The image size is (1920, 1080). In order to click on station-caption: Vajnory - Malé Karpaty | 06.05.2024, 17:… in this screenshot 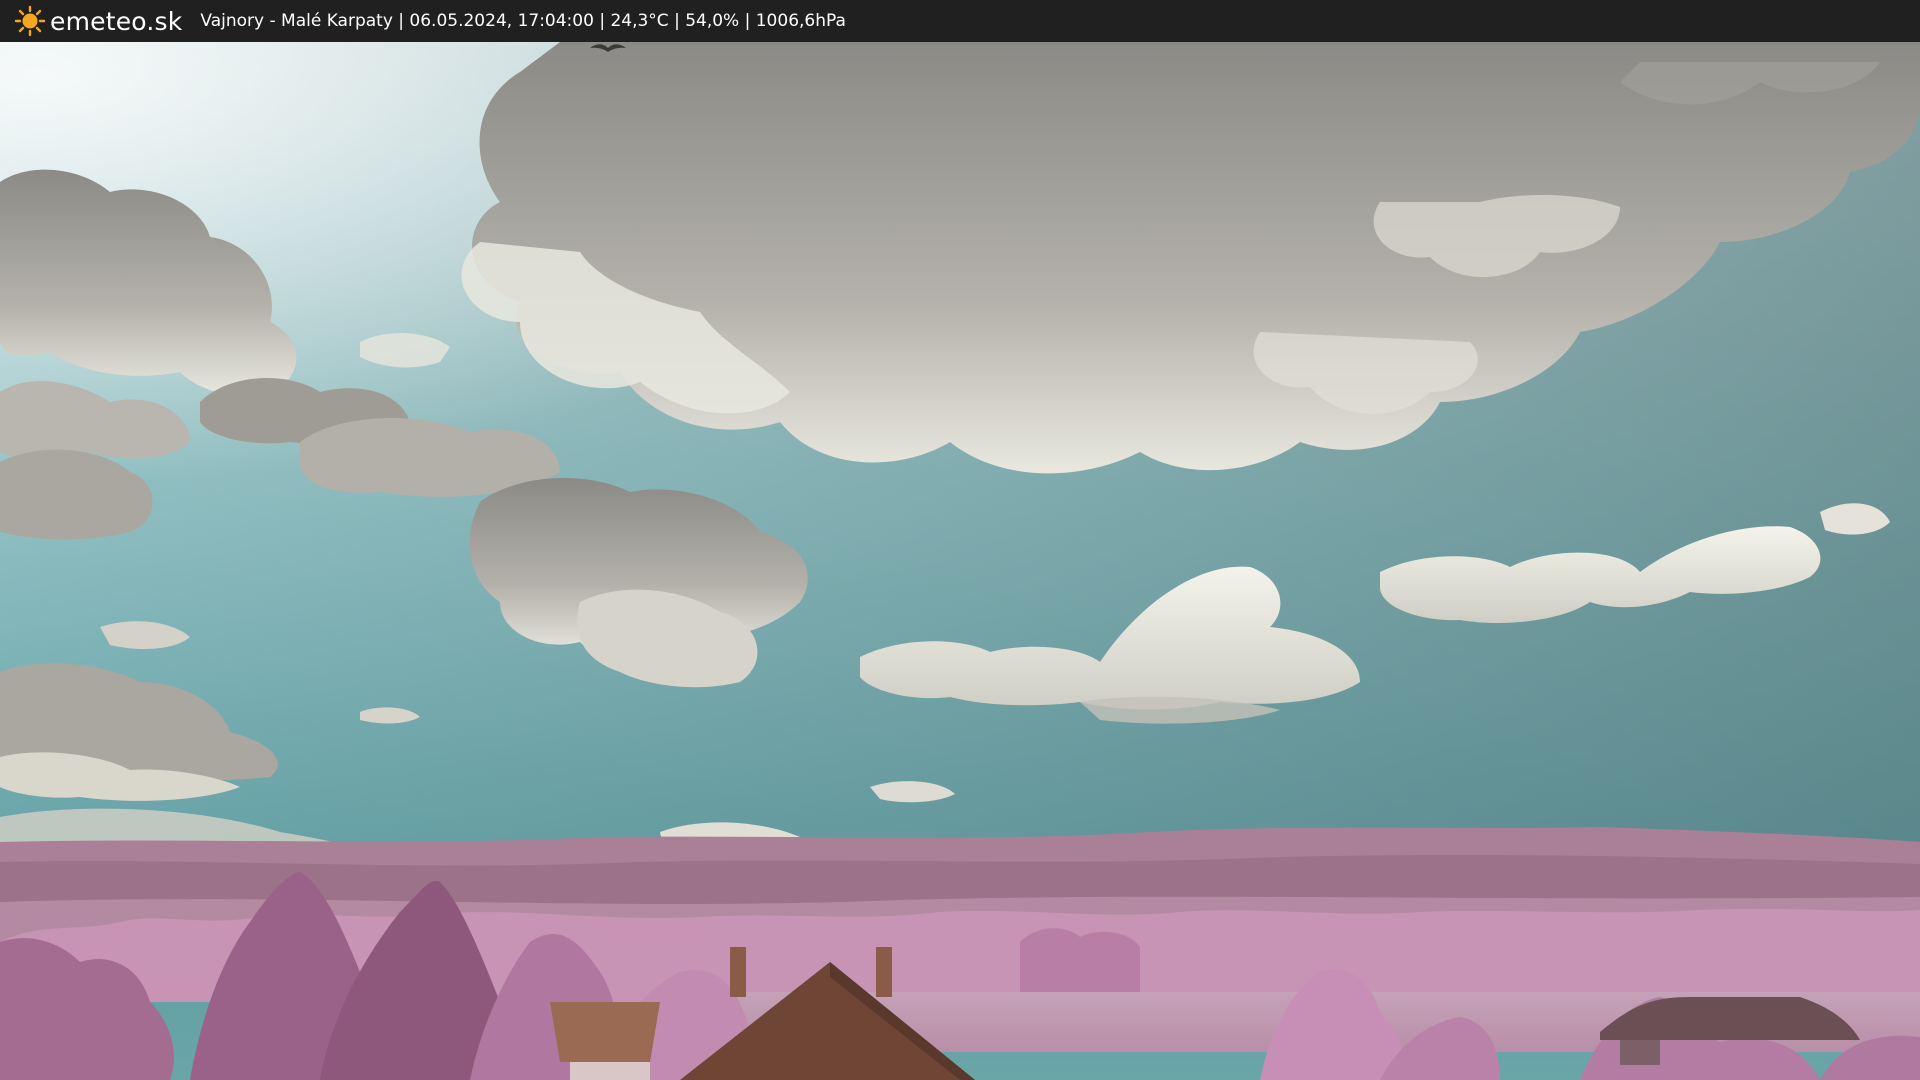, I will do `click(523, 21)`.